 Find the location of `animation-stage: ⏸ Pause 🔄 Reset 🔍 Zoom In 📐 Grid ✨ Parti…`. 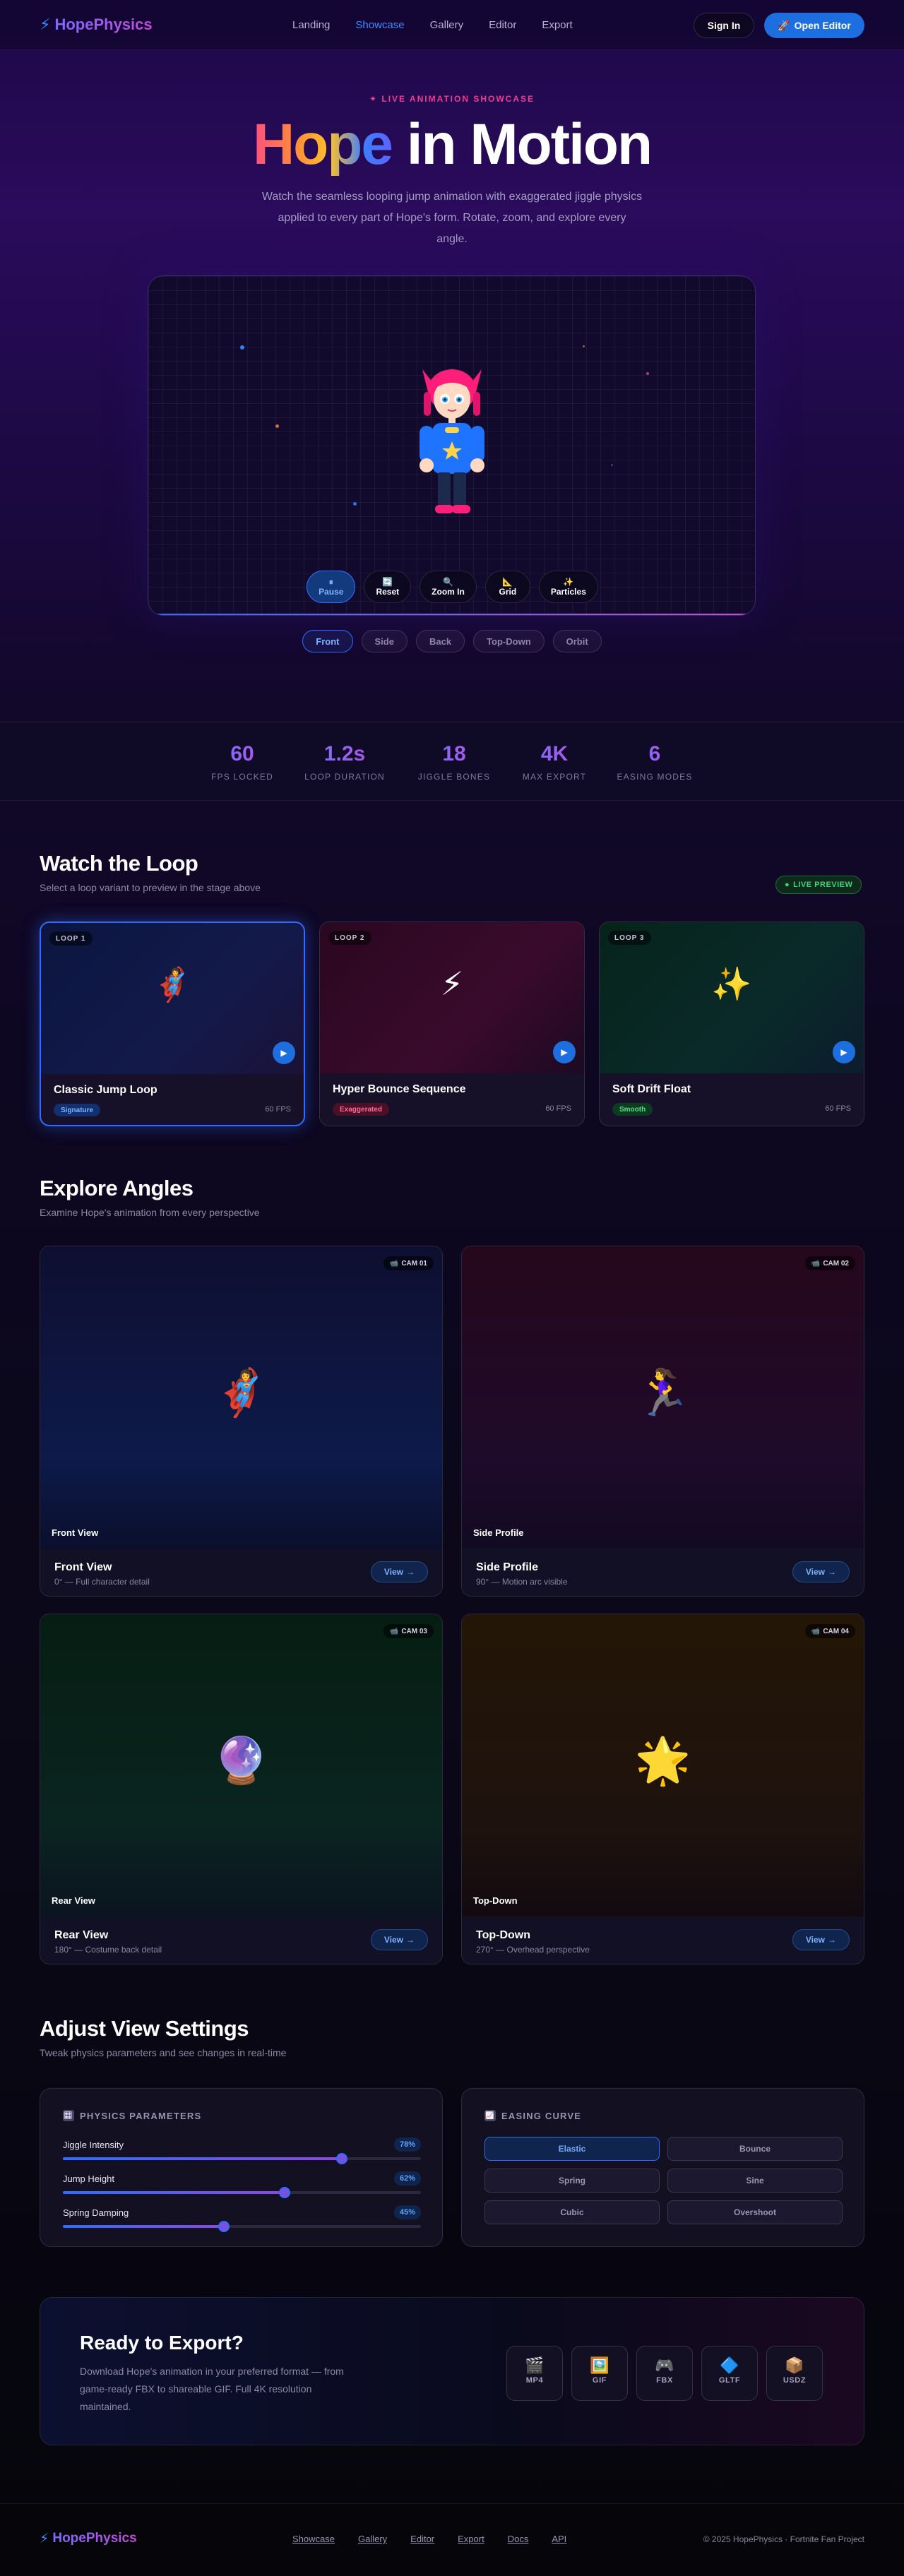

animation-stage: ⏸ Pause 🔄 Reset 🔍 Zoom In 📐 Grid ✨ Parti… is located at coordinates (452, 445).